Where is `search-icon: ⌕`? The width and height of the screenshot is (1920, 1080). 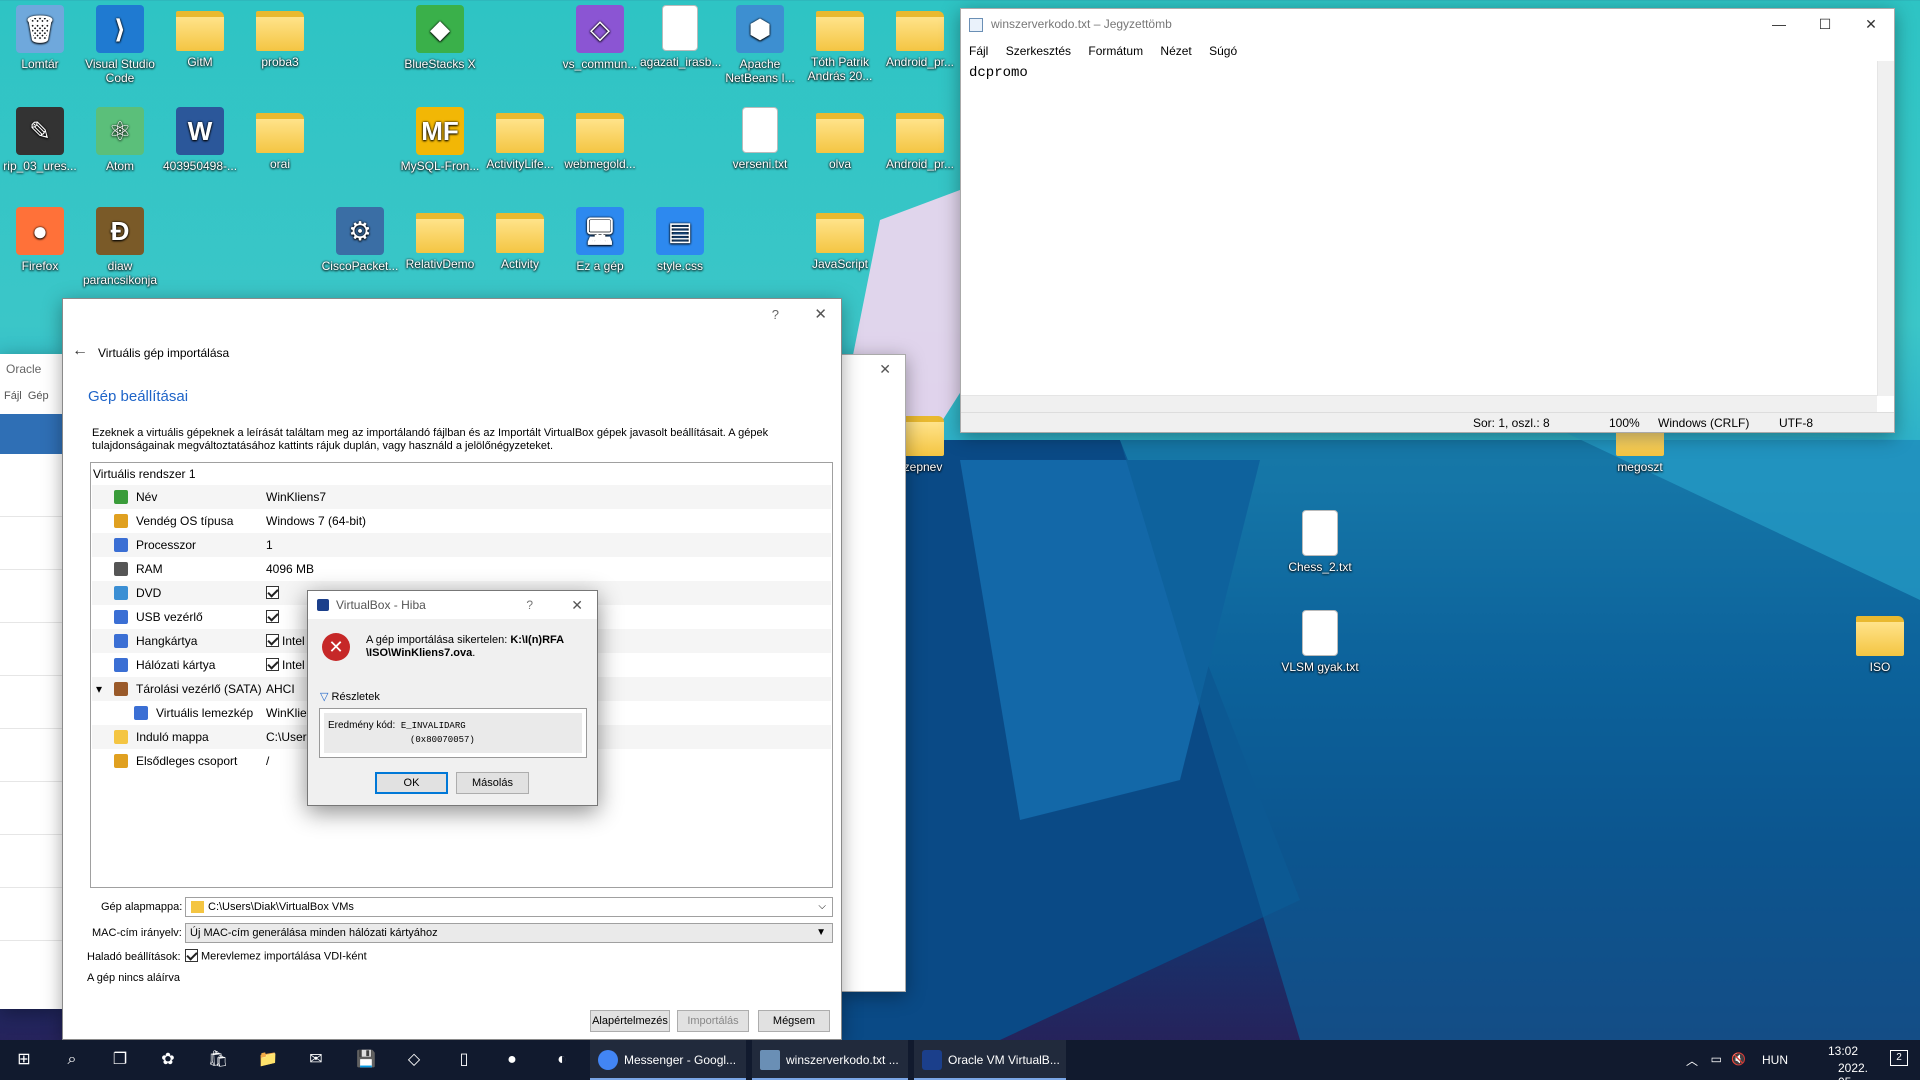 search-icon: ⌕ is located at coordinates (72, 1060).